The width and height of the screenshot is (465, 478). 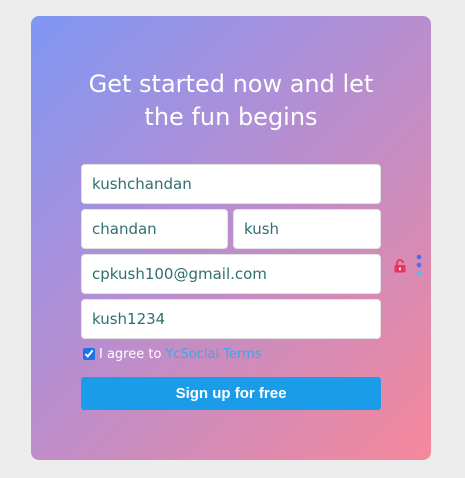 What do you see at coordinates (400, 266) in the screenshot?
I see `unlock-icon` at bounding box center [400, 266].